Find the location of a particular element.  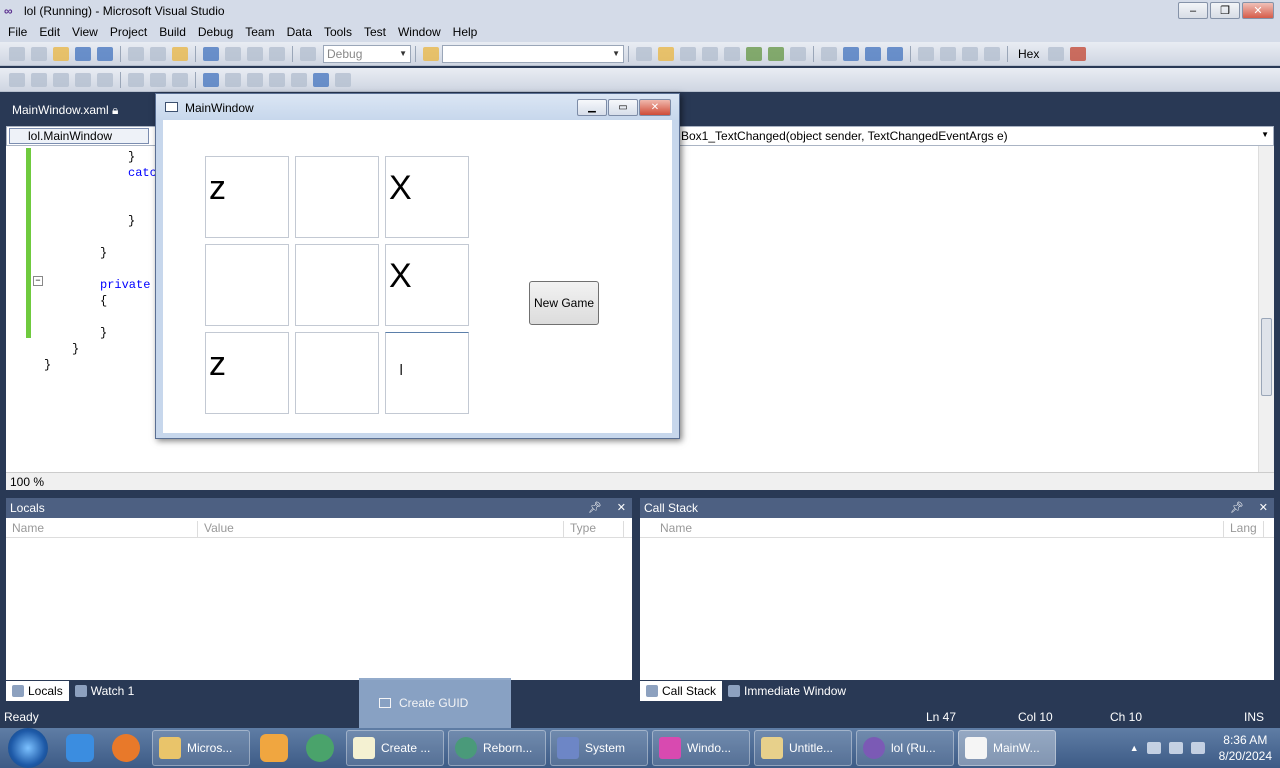

app-minimize-button: ▁ is located at coordinates (592, 107).